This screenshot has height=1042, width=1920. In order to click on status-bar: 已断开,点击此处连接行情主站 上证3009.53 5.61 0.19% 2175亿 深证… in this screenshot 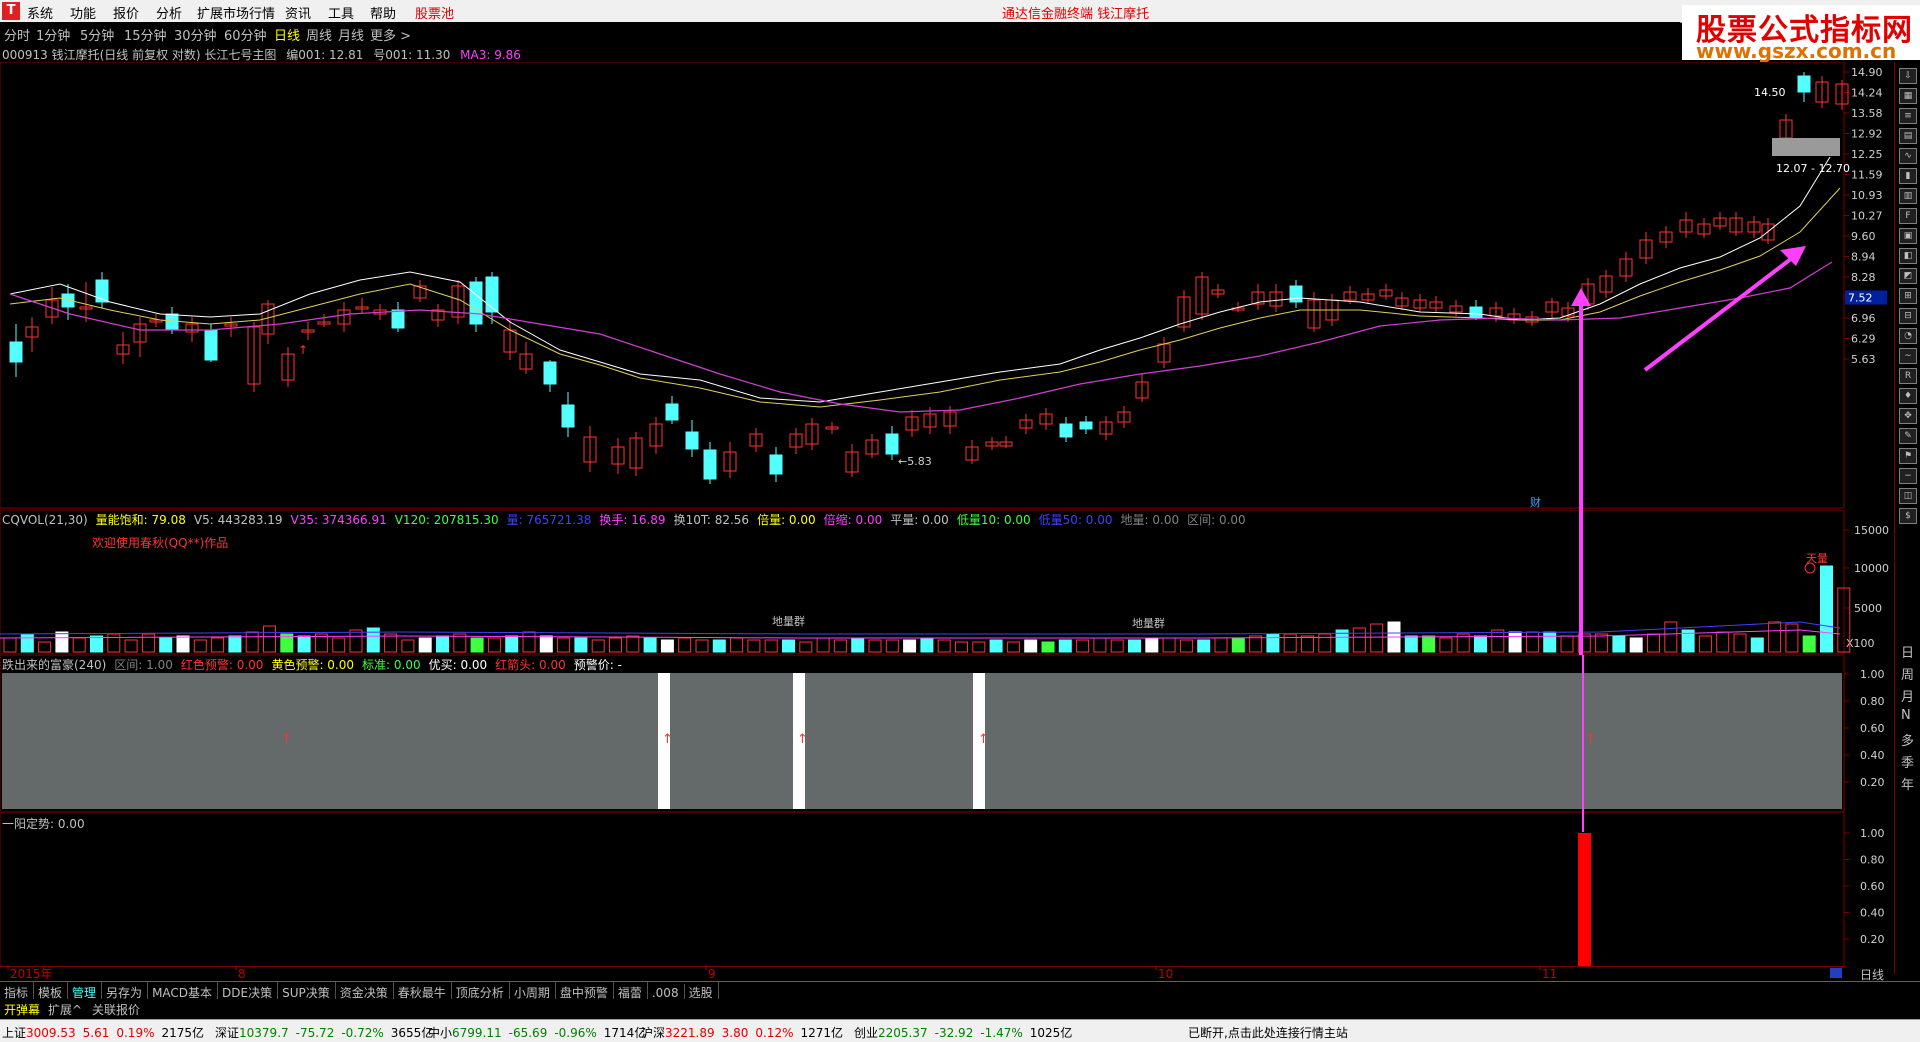, I will do `click(960, 1030)`.